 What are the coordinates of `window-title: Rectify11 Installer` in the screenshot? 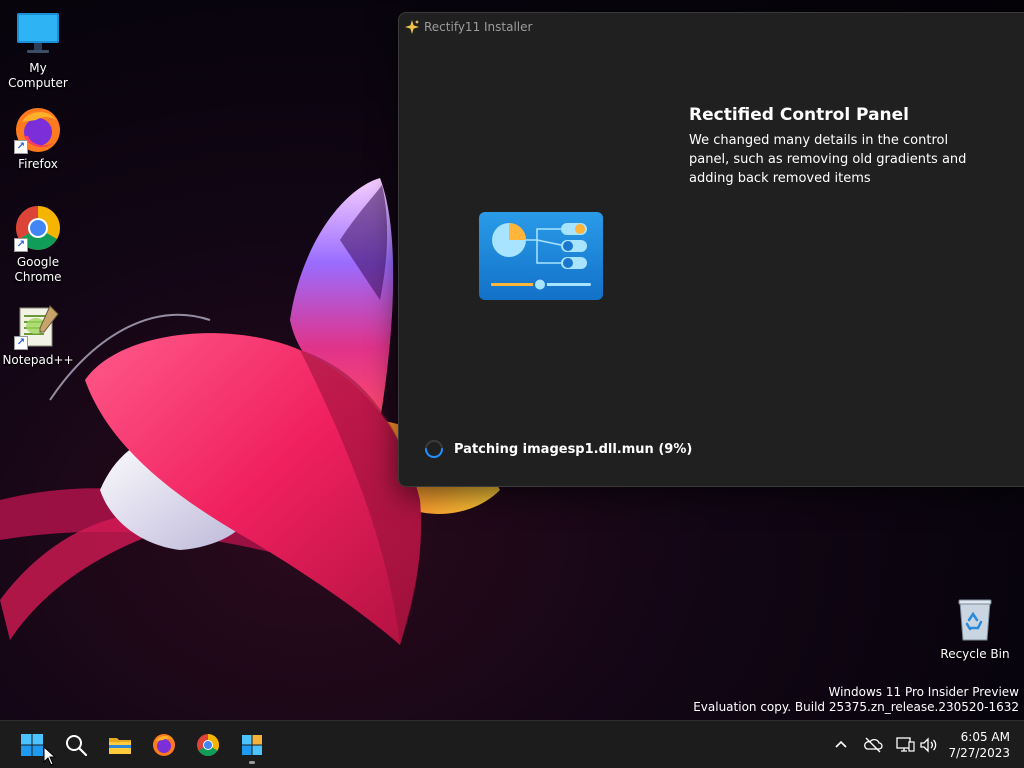 It's located at (478, 27).